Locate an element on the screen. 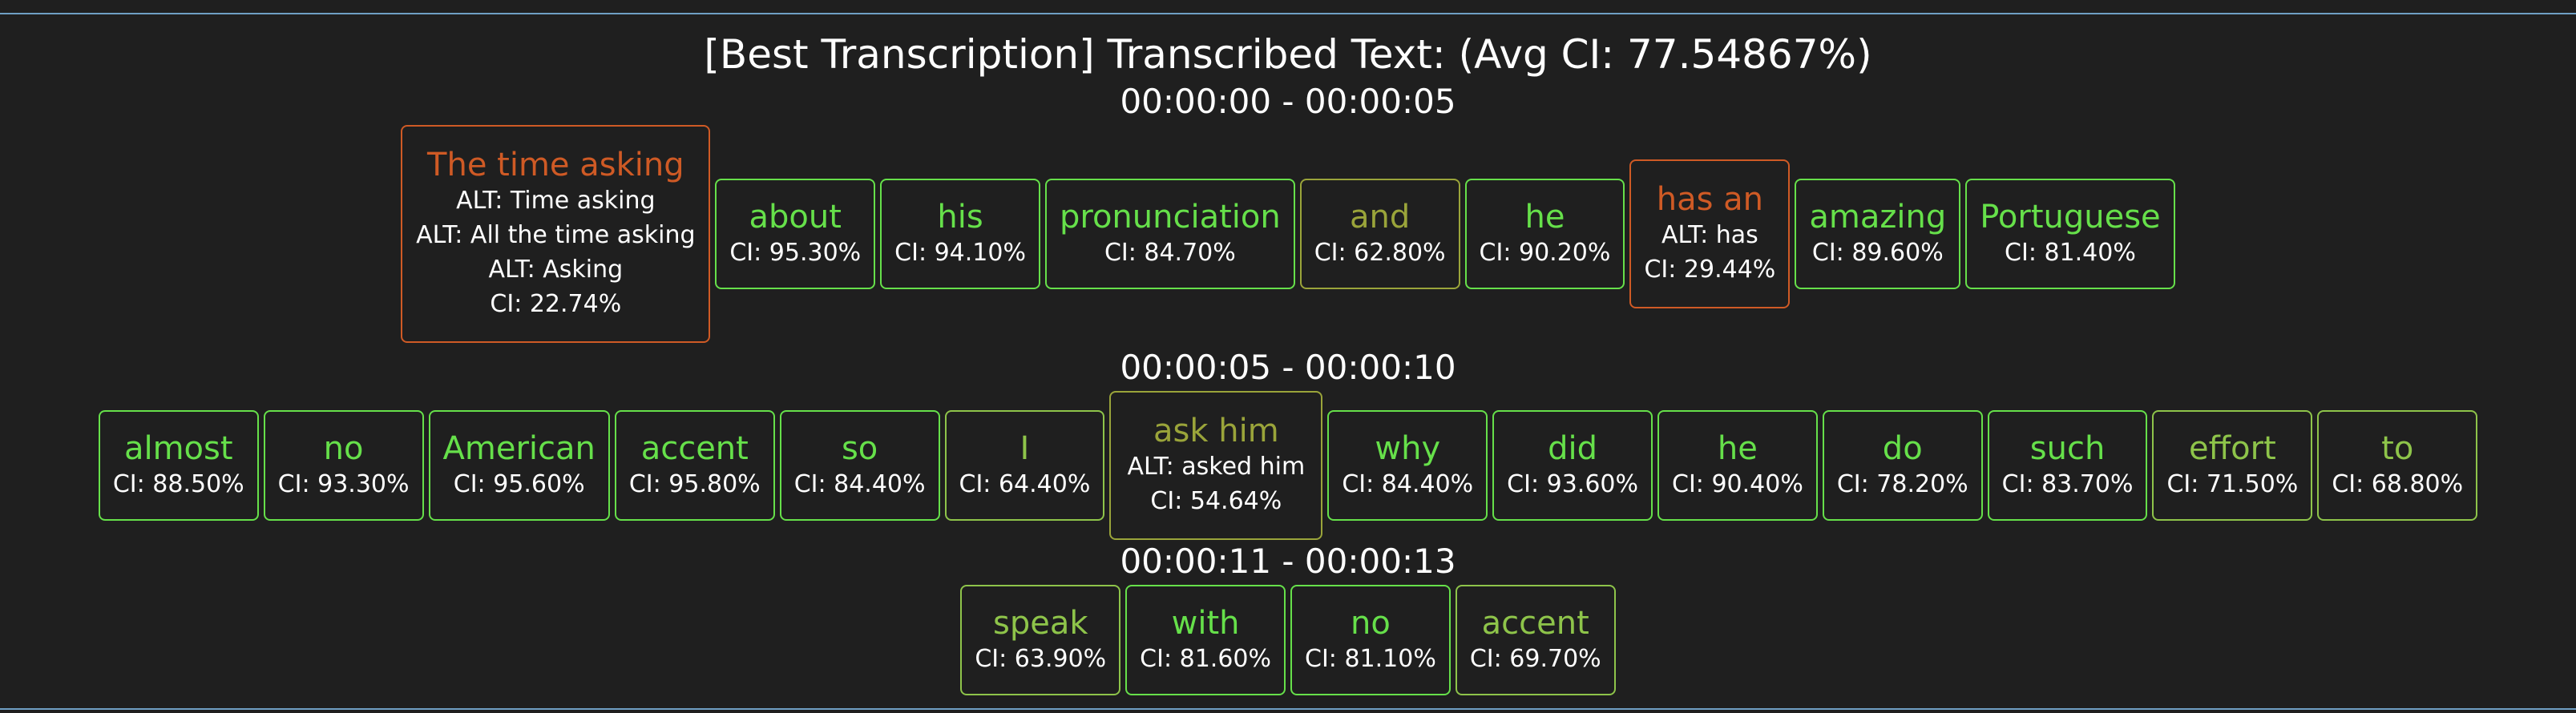 The image size is (2576, 713). alternative-text: ALT: Asking is located at coordinates (556, 270).